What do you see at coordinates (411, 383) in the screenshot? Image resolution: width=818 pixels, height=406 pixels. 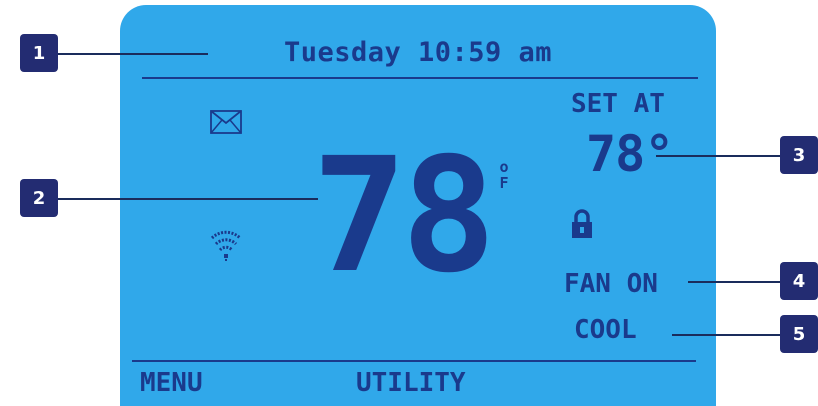 I see `utility-softkey: UTILITY` at bounding box center [411, 383].